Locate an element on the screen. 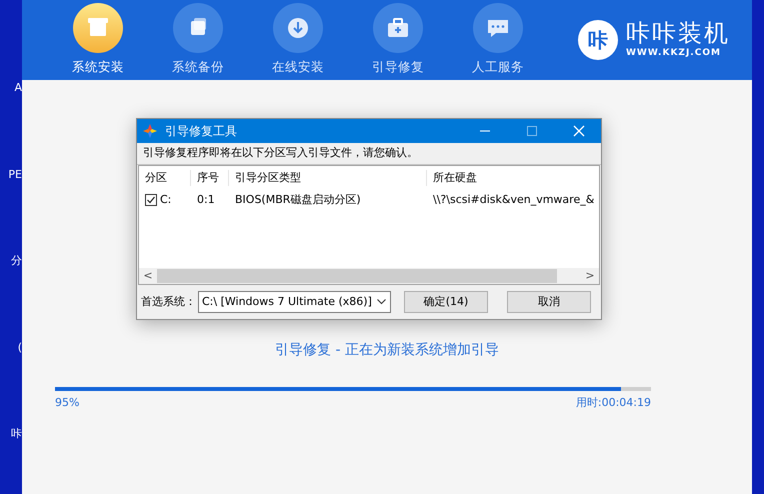  column-header: 引导分区类型 is located at coordinates (328, 178).